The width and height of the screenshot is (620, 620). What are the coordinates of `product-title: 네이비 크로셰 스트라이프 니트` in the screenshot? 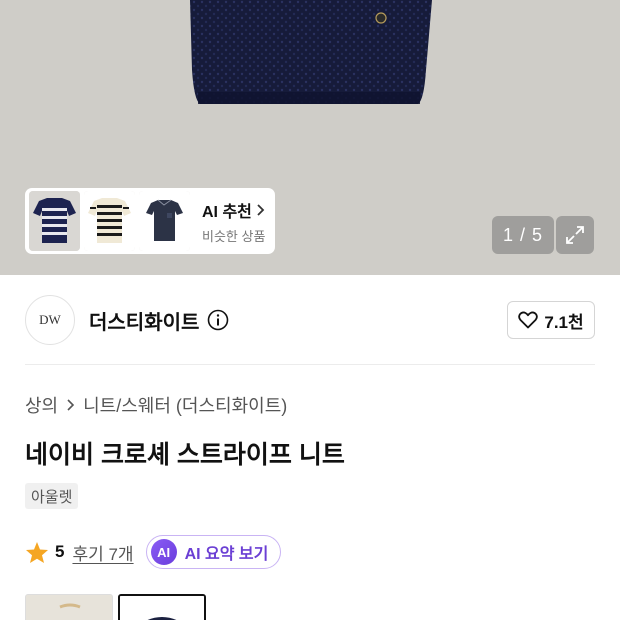 It's located at (185, 455).